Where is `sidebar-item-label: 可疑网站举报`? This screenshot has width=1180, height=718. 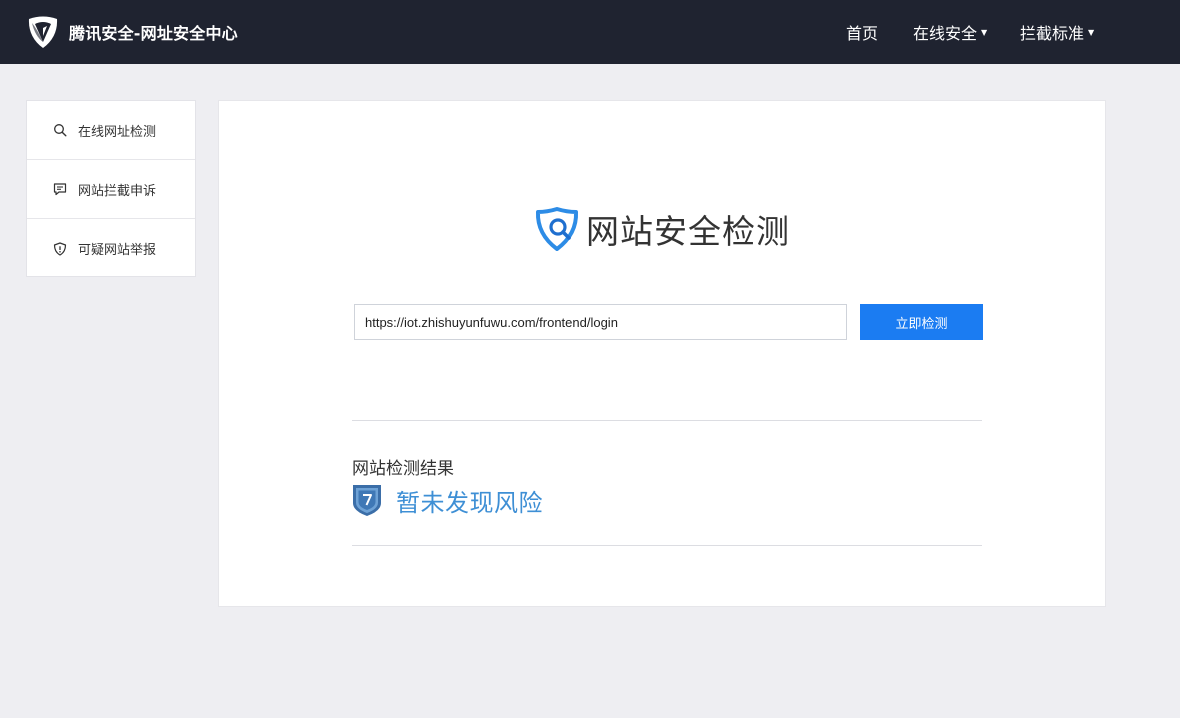 sidebar-item-label: 可疑网站举报 is located at coordinates (117, 250).